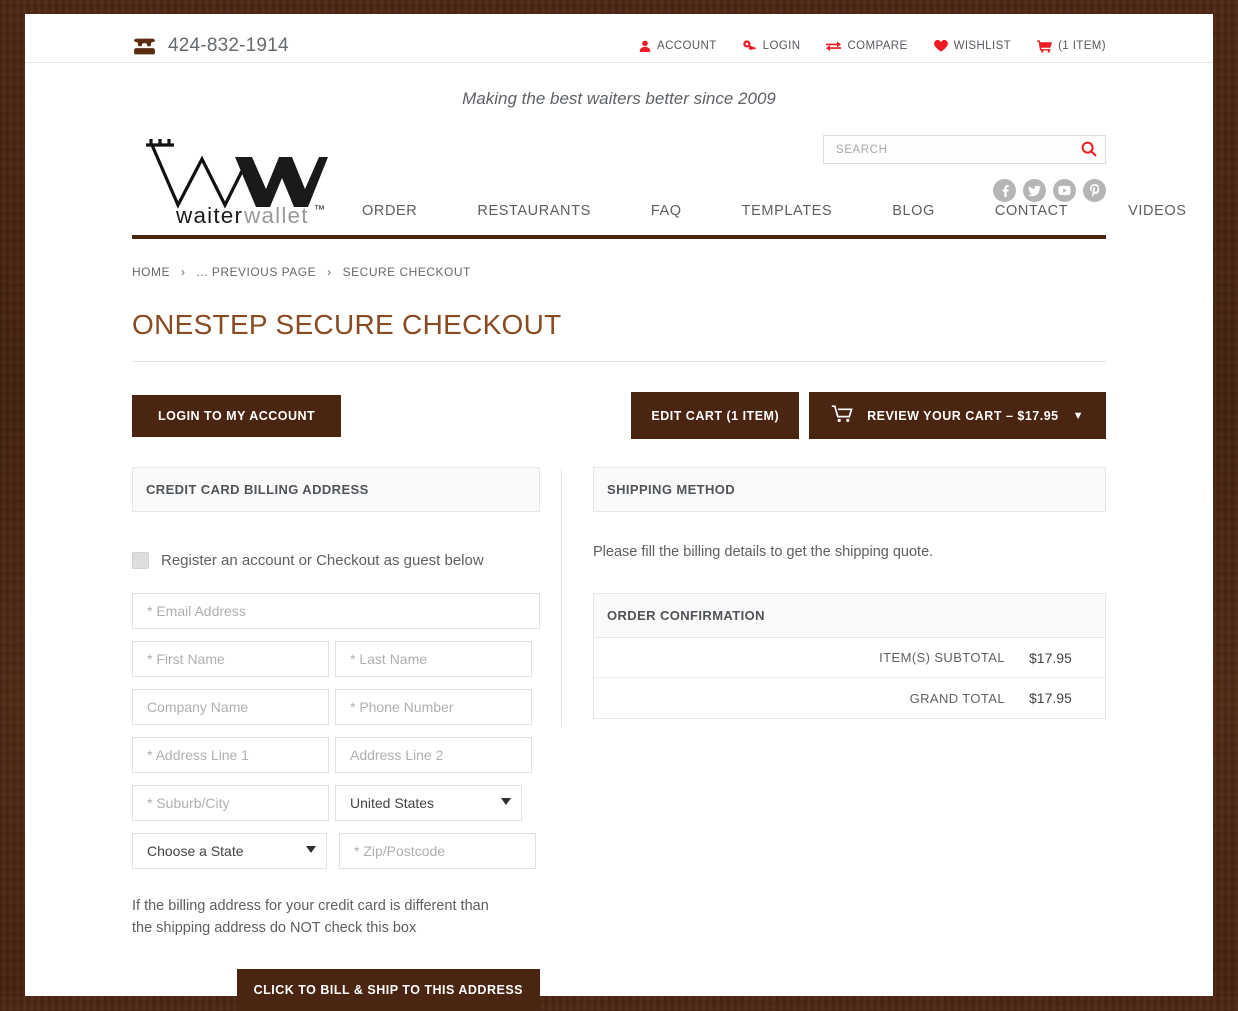 This screenshot has width=1238, height=1011. I want to click on first-name-field, so click(230, 659).